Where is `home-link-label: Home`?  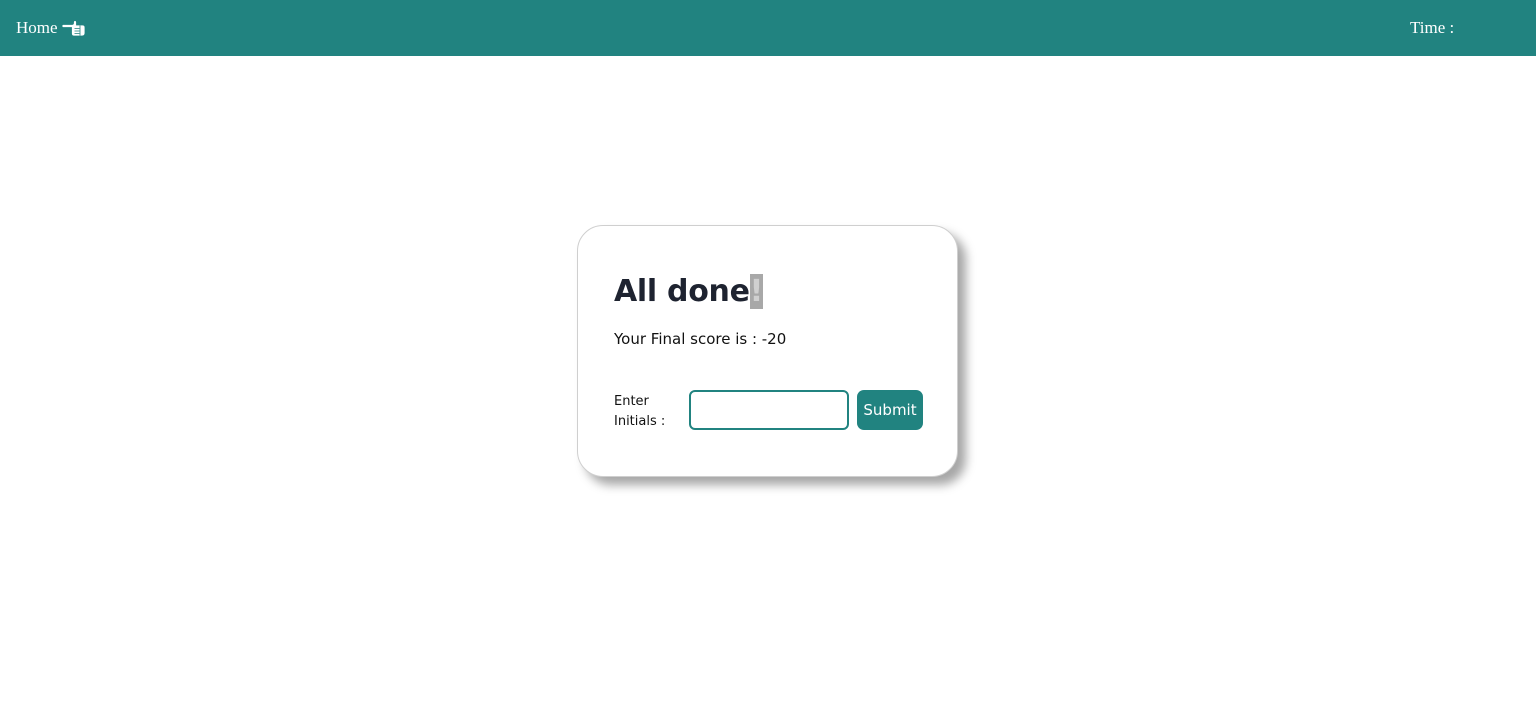
home-link-label: Home is located at coordinates (37, 27).